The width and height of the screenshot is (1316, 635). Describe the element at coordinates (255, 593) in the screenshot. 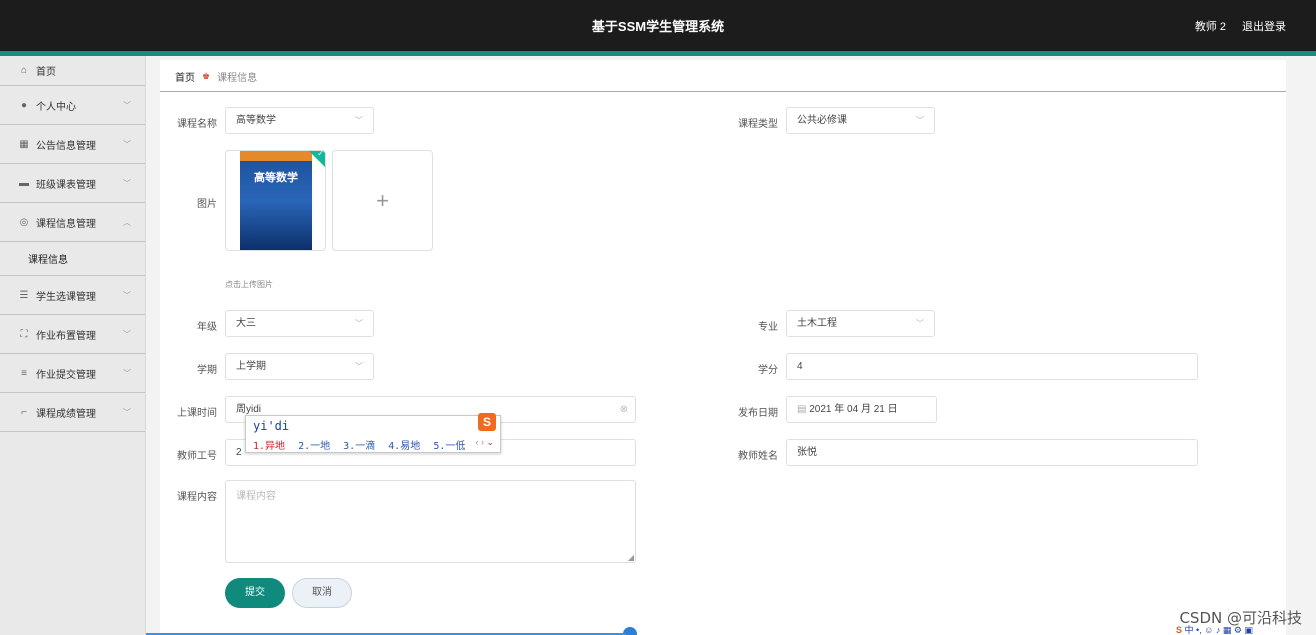

I see `submit-button: 提交` at that location.